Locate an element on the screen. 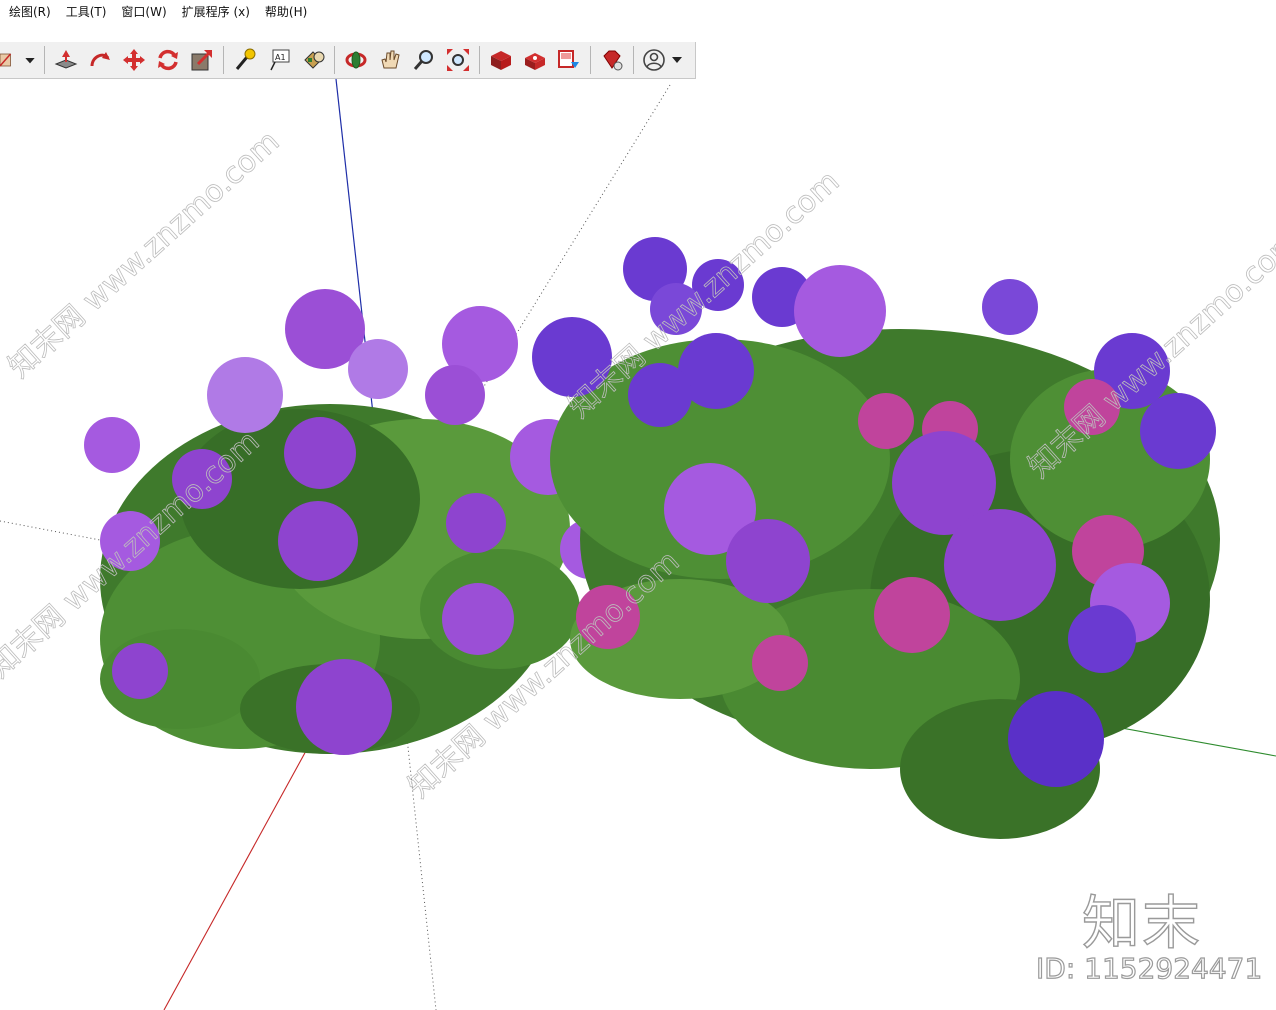 This screenshot has width=1276, height=1010. 3d-warehouse-icon is located at coordinates (501, 60).